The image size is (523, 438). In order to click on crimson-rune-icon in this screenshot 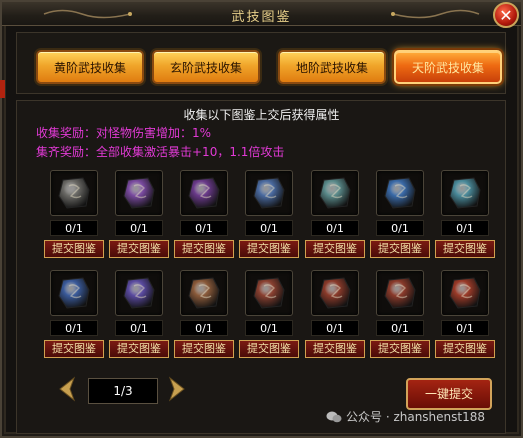, I will do `click(400, 293)`.